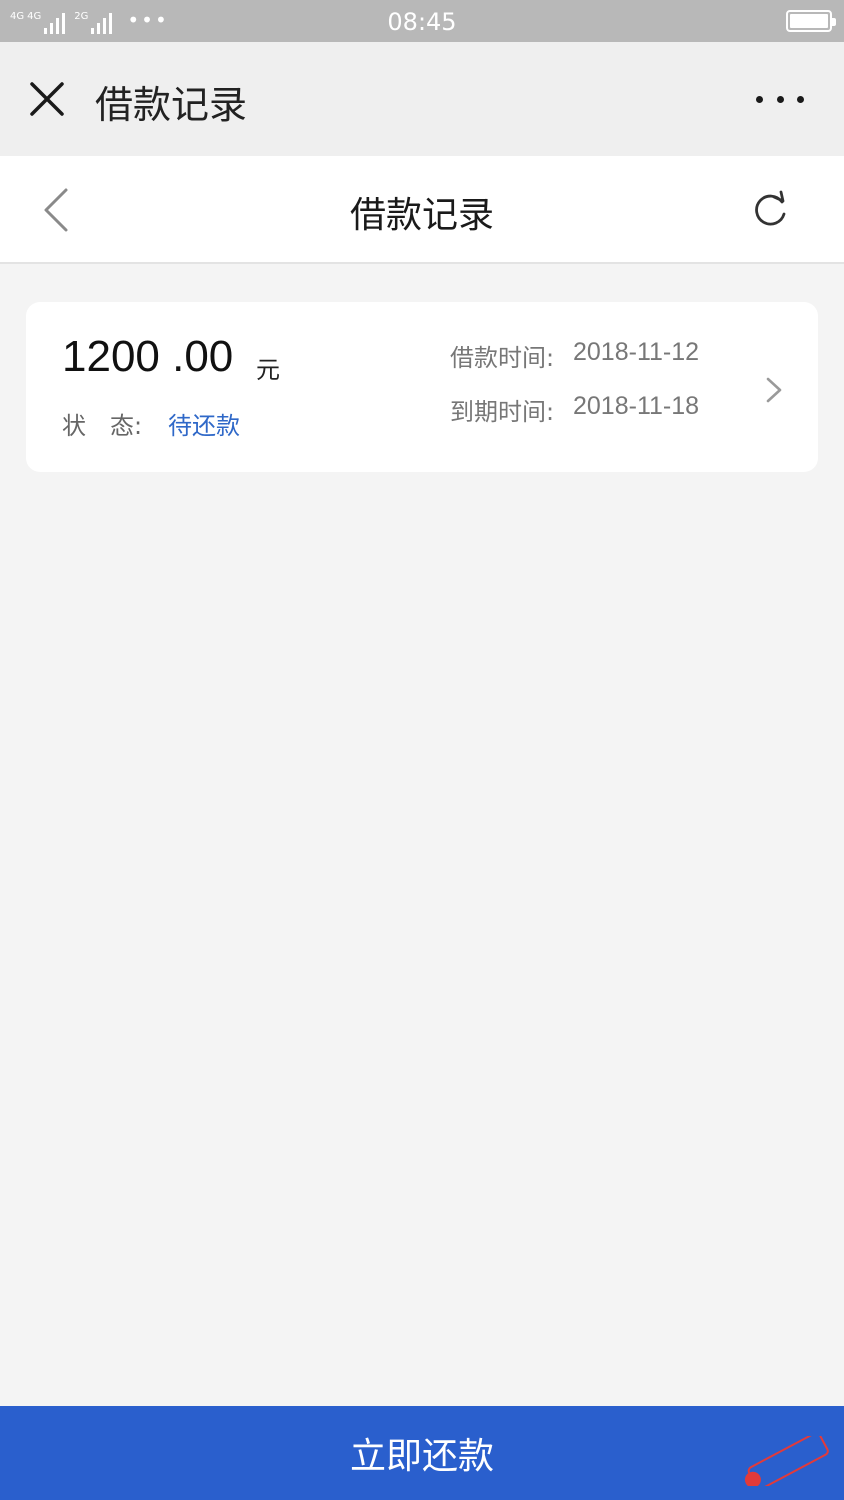  I want to click on refresh-icon, so click(770, 210).